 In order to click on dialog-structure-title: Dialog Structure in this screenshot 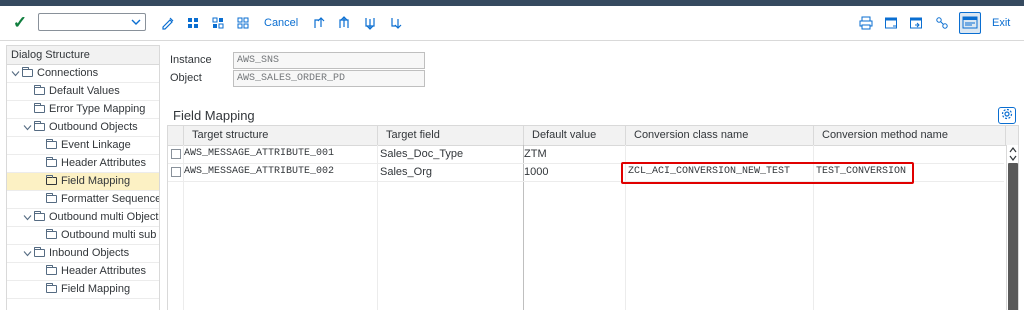, I will do `click(83, 55)`.